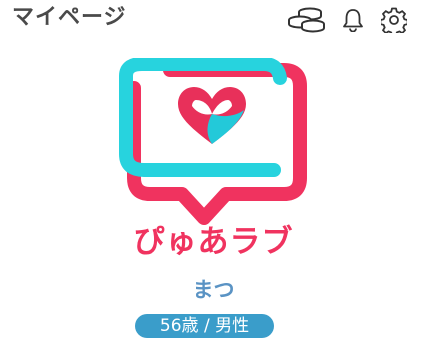 The width and height of the screenshot is (427, 349). I want to click on coins-icon, so click(307, 20).